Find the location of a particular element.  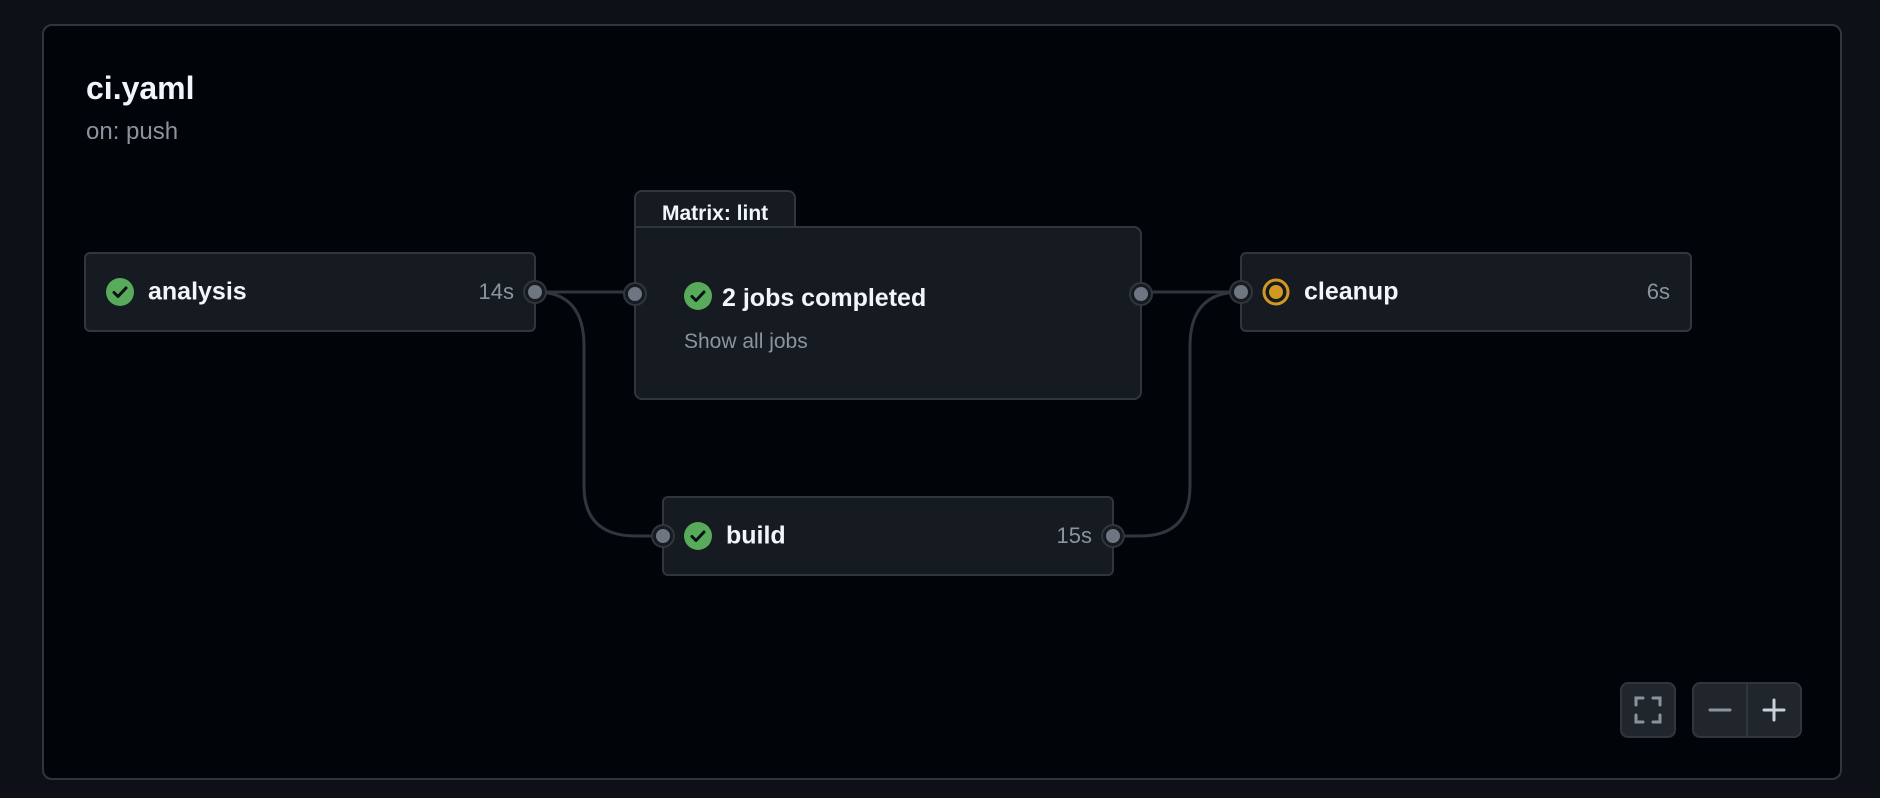

job-cleanup: cleanup 6s is located at coordinates (1461, 292).